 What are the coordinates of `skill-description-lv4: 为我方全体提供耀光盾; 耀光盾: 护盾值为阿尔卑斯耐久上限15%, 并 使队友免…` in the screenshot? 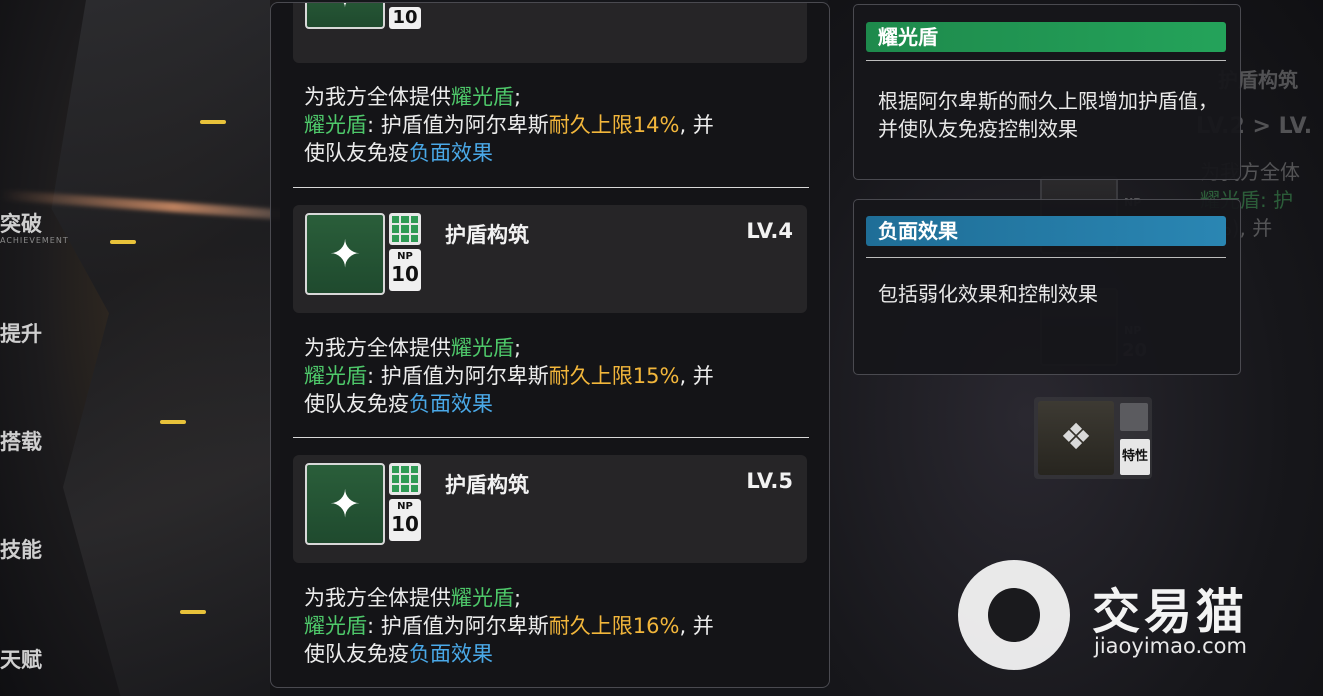 It's located at (509, 376).